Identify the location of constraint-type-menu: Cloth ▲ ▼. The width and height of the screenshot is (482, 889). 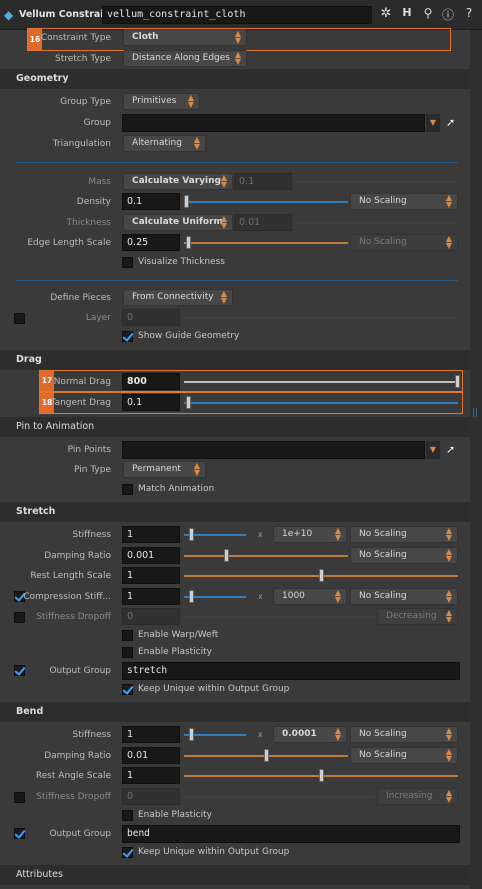
(185, 37).